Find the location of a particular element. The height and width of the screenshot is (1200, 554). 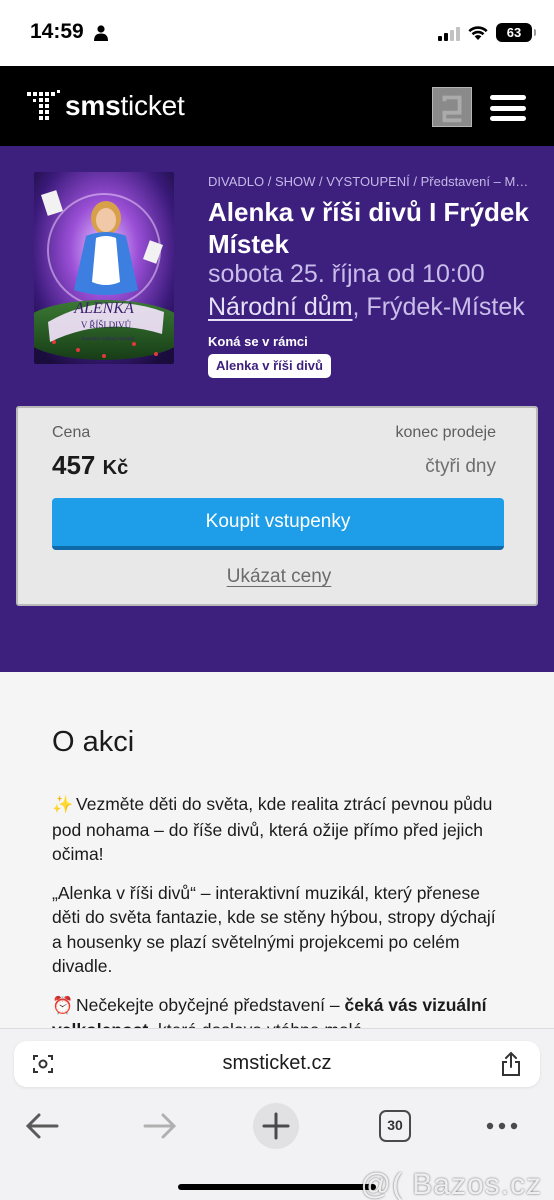

home-indicator is located at coordinates (277, 1187).